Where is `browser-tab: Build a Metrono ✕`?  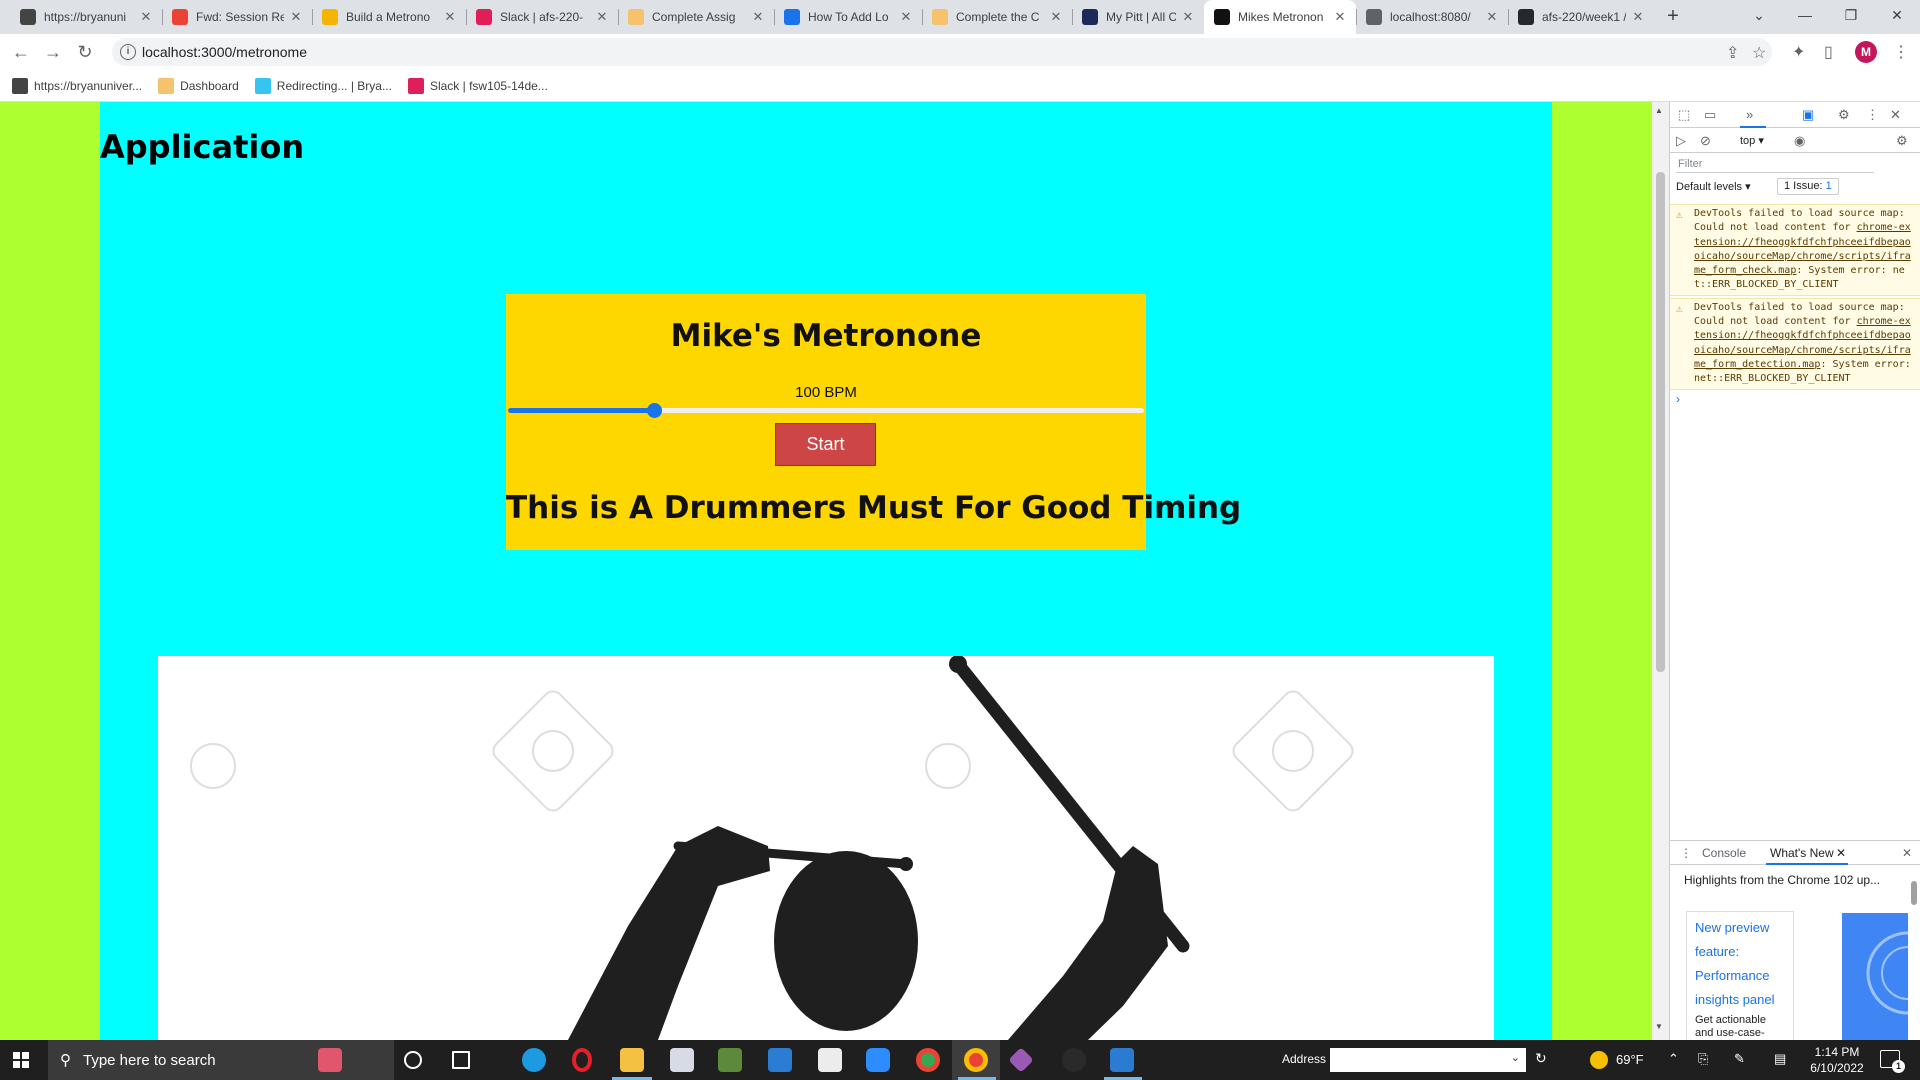
browser-tab: Build a Metrono ✕ is located at coordinates (389, 17).